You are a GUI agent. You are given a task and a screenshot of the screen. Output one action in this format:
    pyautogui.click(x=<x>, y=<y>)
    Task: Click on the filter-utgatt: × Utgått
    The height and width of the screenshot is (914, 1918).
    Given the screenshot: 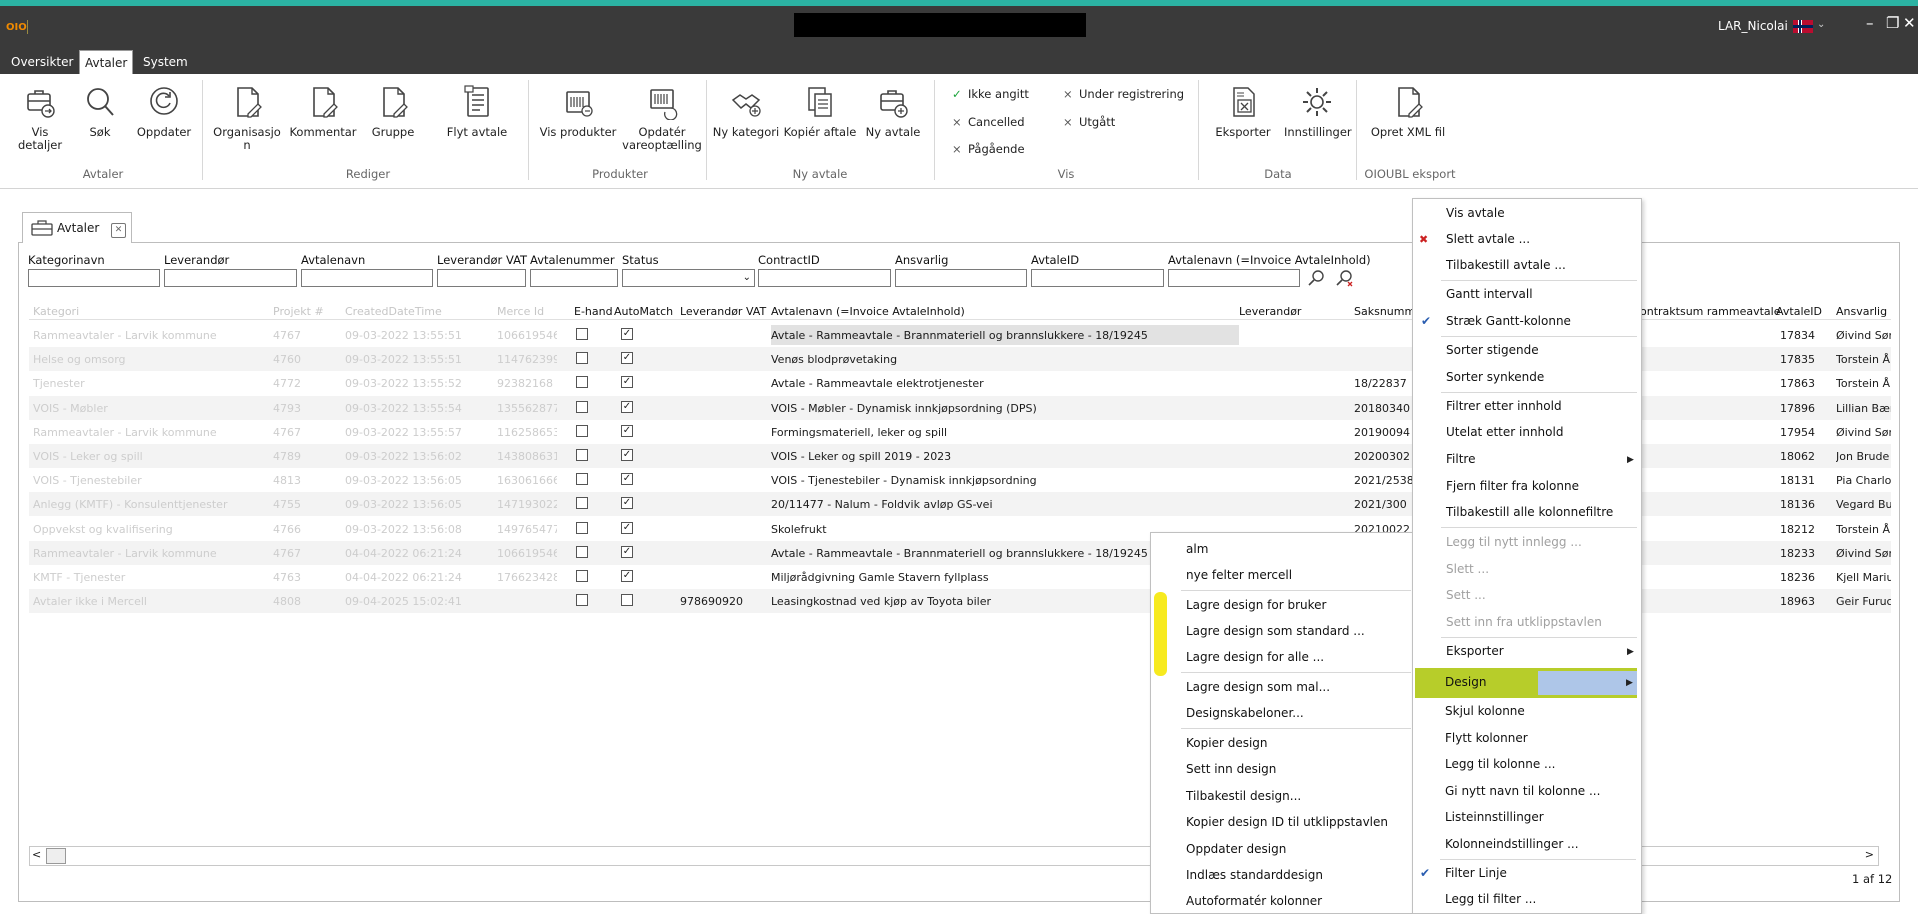 What is the action you would take?
    pyautogui.click(x=1089, y=122)
    